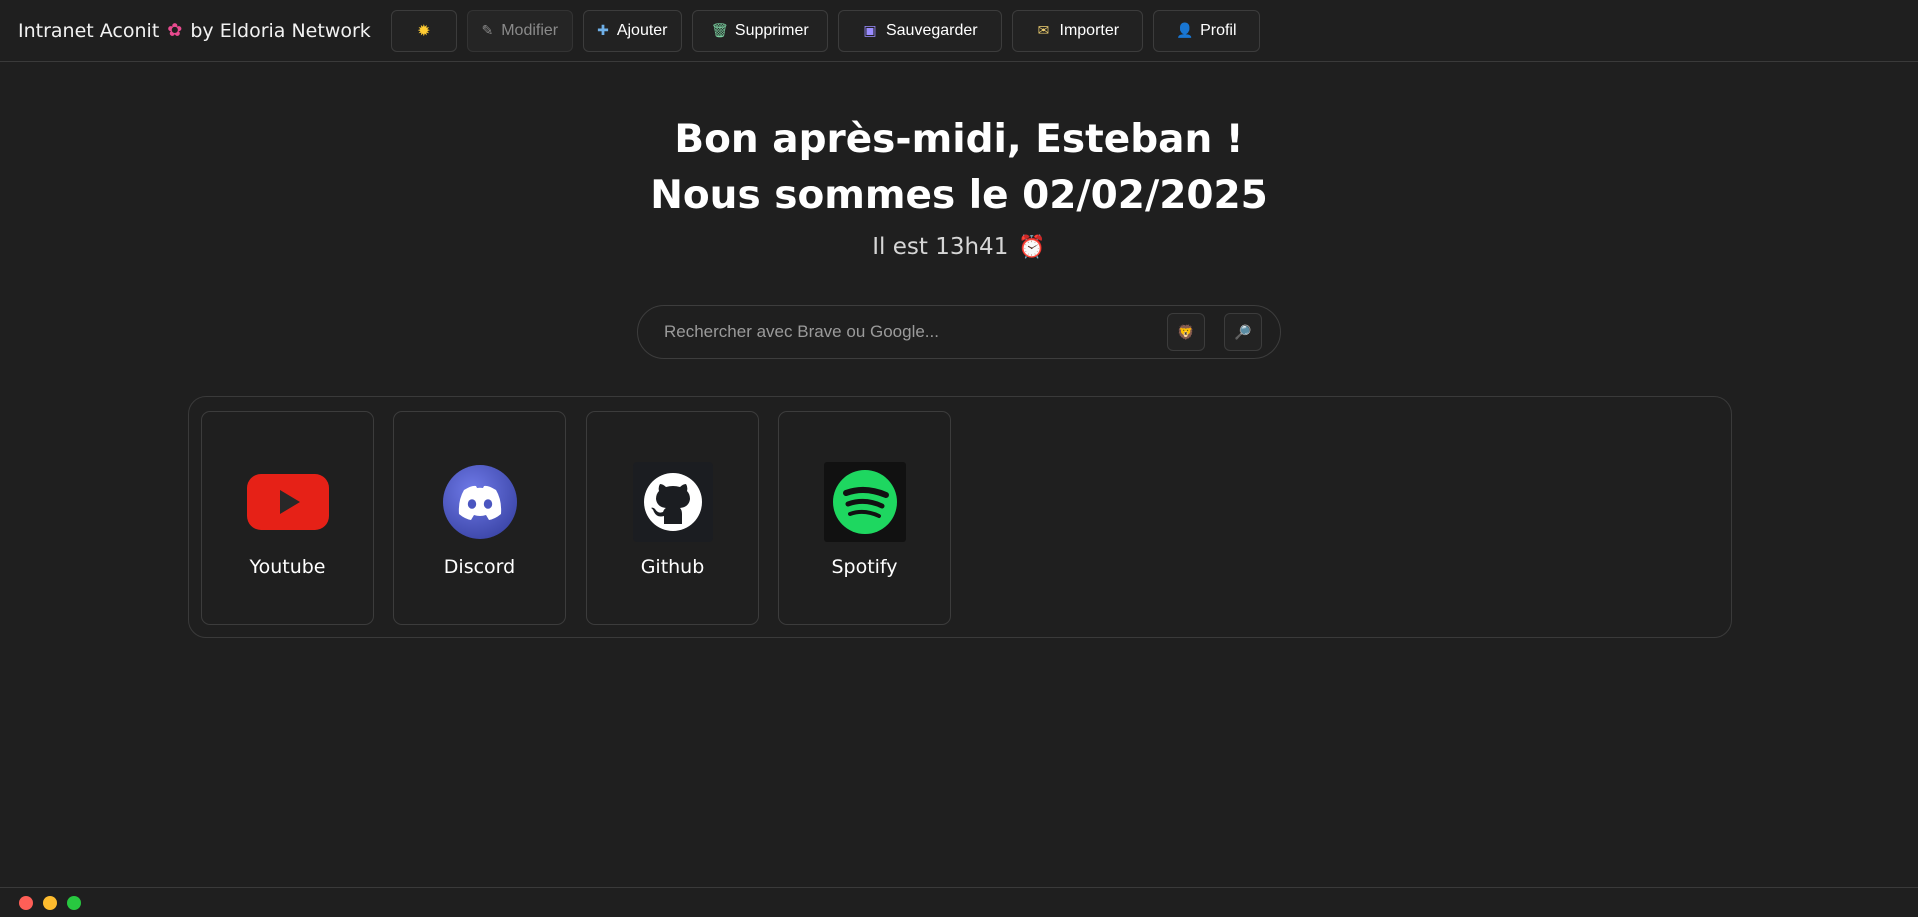 The image size is (1918, 917). I want to click on github-icon, so click(673, 502).